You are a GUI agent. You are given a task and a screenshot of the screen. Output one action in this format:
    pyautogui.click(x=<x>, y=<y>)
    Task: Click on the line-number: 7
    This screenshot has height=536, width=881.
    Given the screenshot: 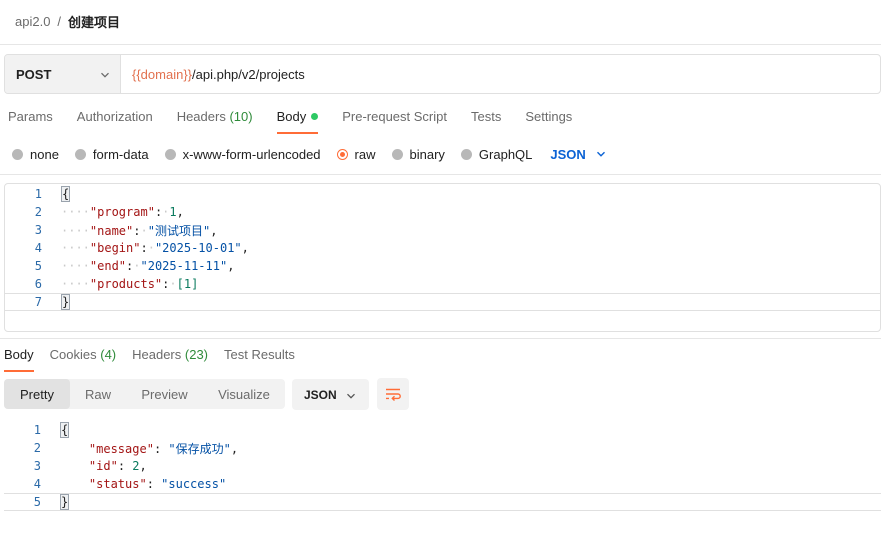 What is the action you would take?
    pyautogui.click(x=38, y=302)
    